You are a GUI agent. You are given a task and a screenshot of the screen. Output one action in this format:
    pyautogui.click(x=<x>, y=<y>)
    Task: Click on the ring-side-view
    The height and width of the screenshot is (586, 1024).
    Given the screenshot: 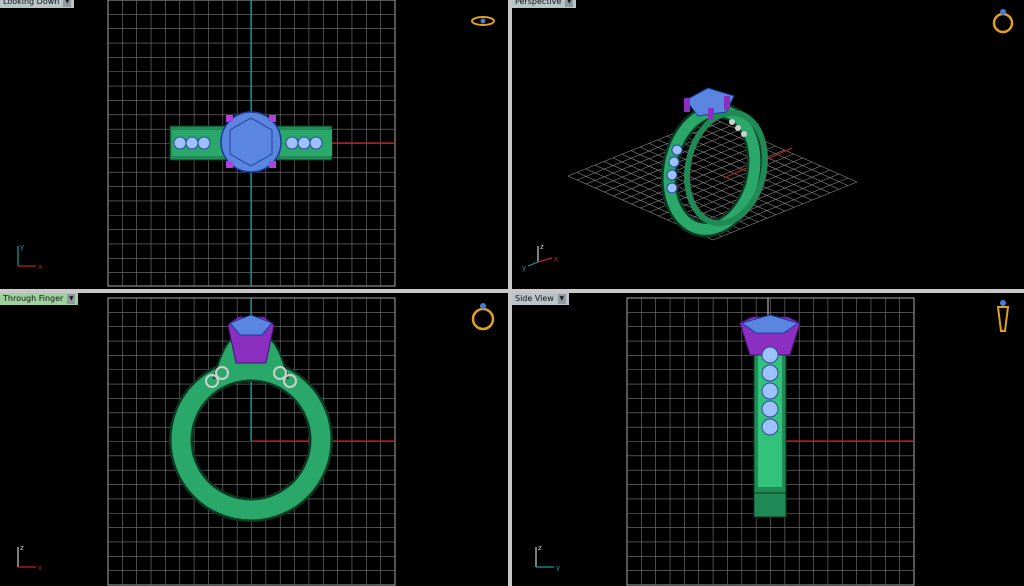 What is the action you would take?
    pyautogui.click(x=770, y=416)
    